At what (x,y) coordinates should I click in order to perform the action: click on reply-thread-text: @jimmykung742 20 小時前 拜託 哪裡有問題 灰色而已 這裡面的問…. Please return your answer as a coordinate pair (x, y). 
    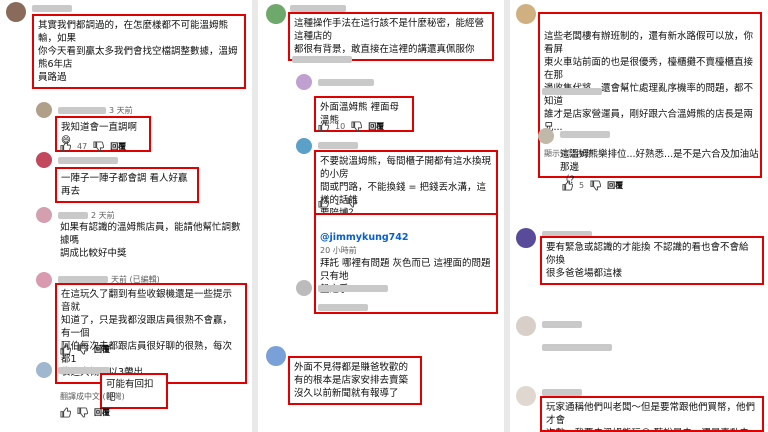
    Looking at the image, I should click on (406, 263).